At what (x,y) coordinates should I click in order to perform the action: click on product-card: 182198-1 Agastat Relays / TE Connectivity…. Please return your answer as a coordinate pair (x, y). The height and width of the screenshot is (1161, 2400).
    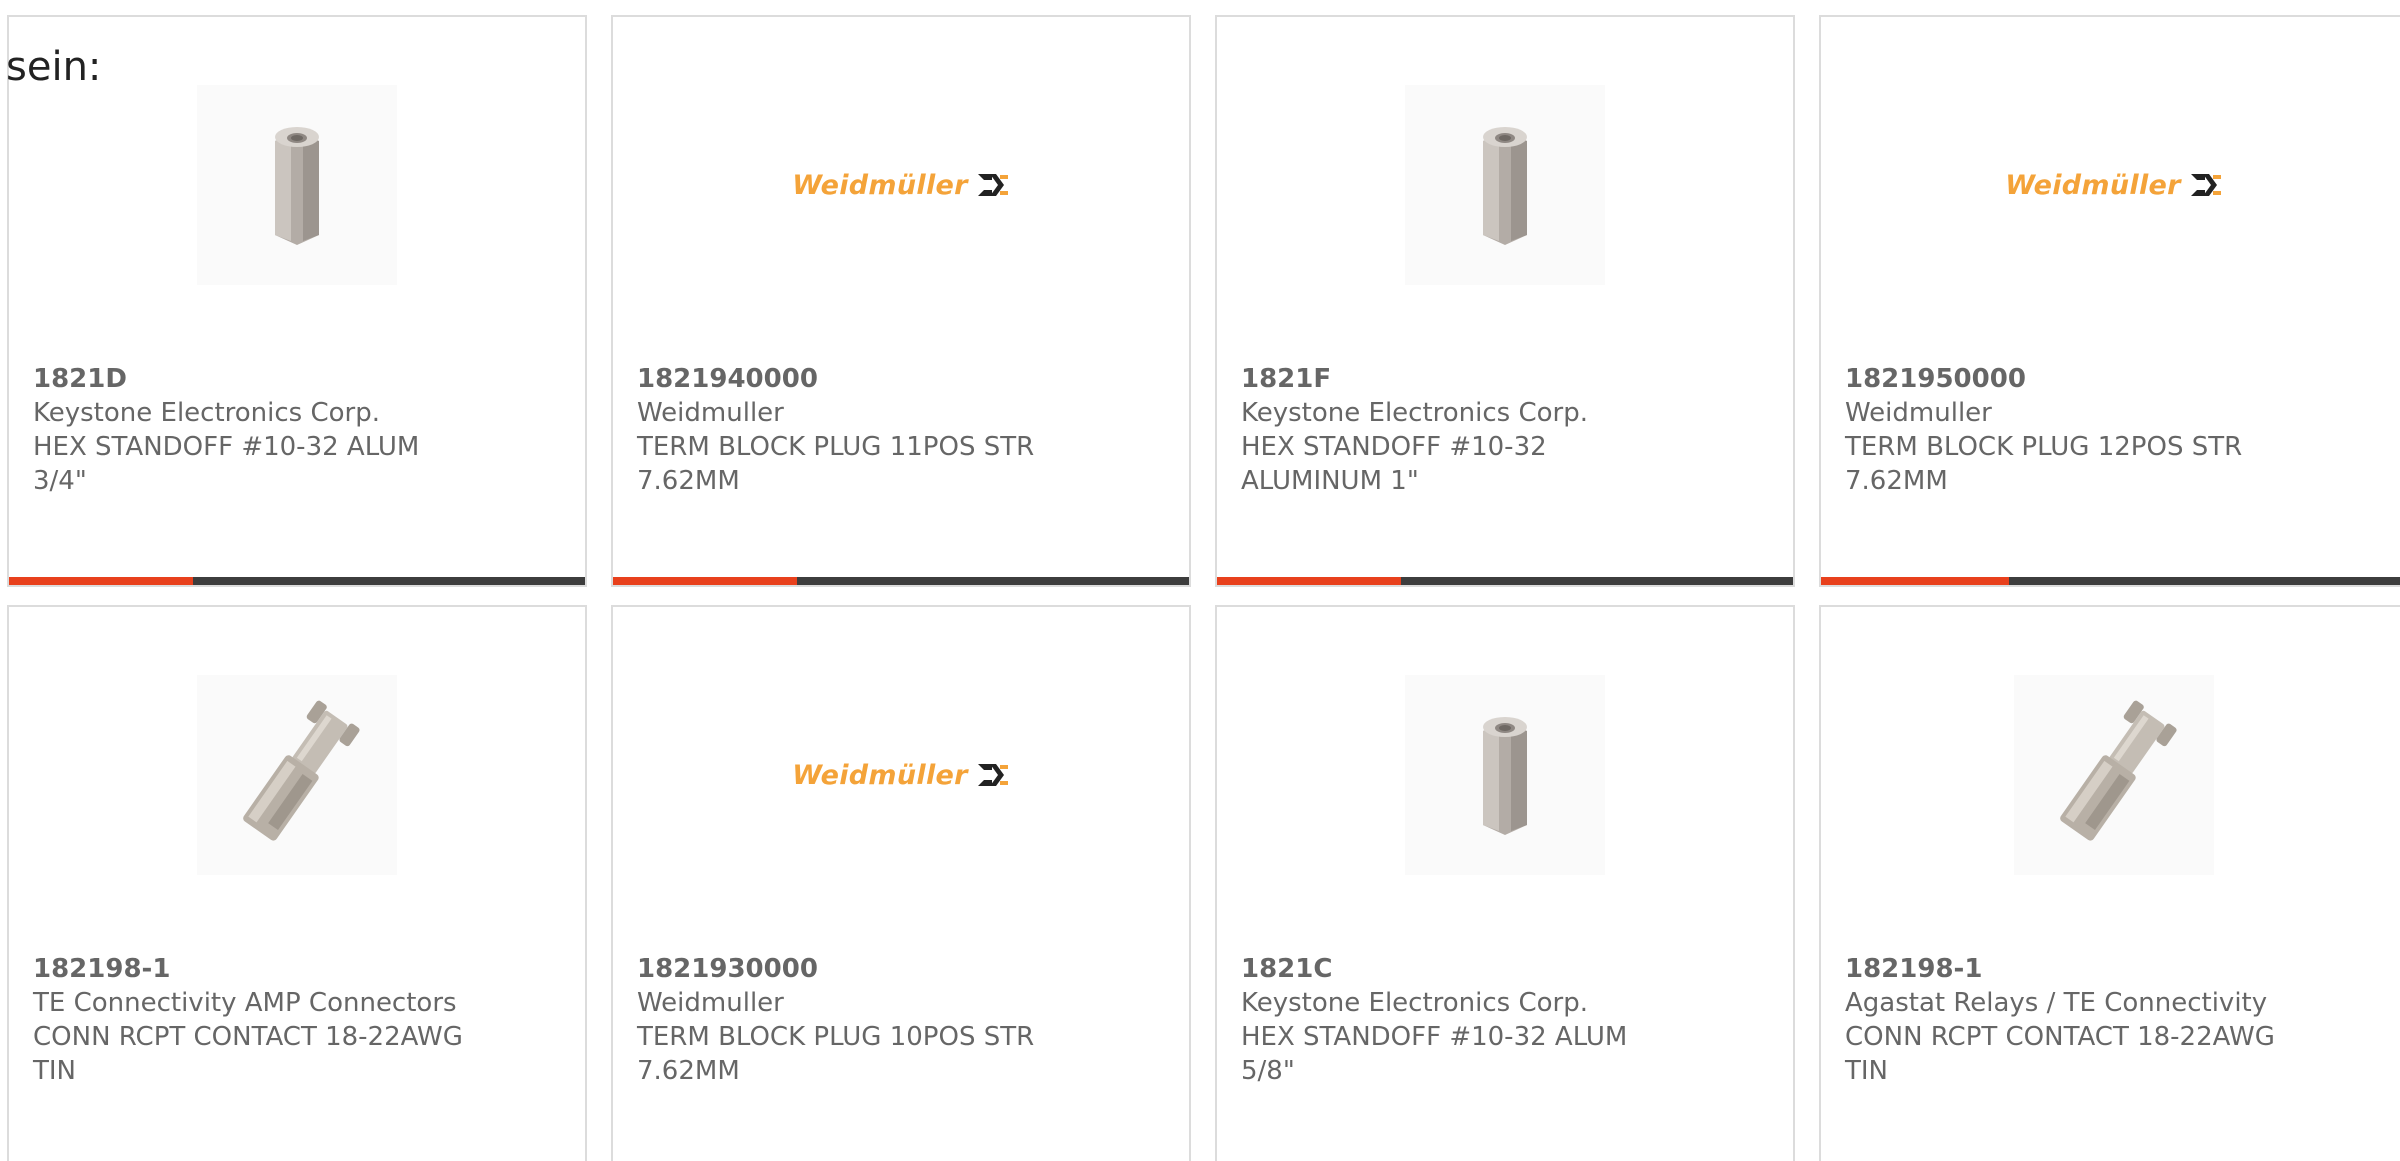
    Looking at the image, I should click on (2109, 883).